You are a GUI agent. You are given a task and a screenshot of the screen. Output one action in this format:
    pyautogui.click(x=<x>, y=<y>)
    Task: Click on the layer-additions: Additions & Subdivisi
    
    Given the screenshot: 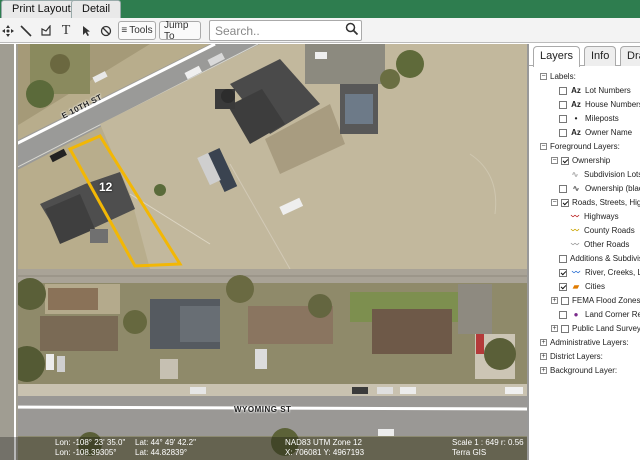 What is the action you would take?
    pyautogui.click(x=599, y=258)
    